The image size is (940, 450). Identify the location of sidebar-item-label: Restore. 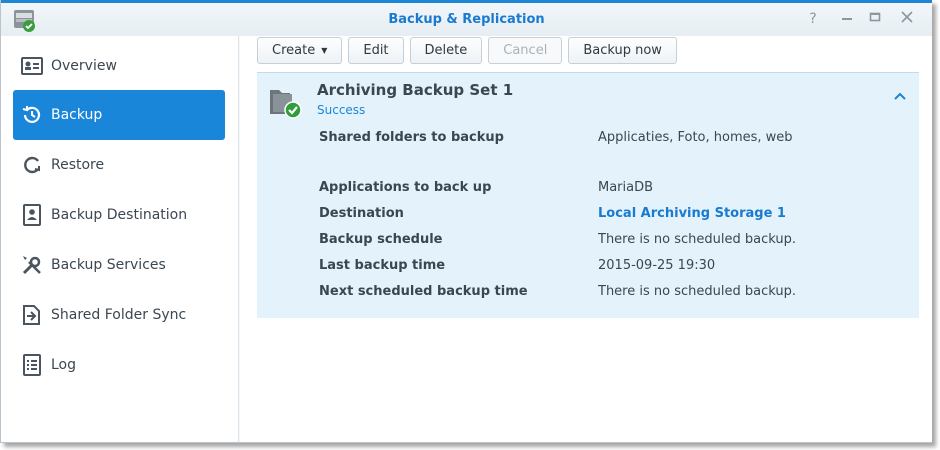
(78, 165).